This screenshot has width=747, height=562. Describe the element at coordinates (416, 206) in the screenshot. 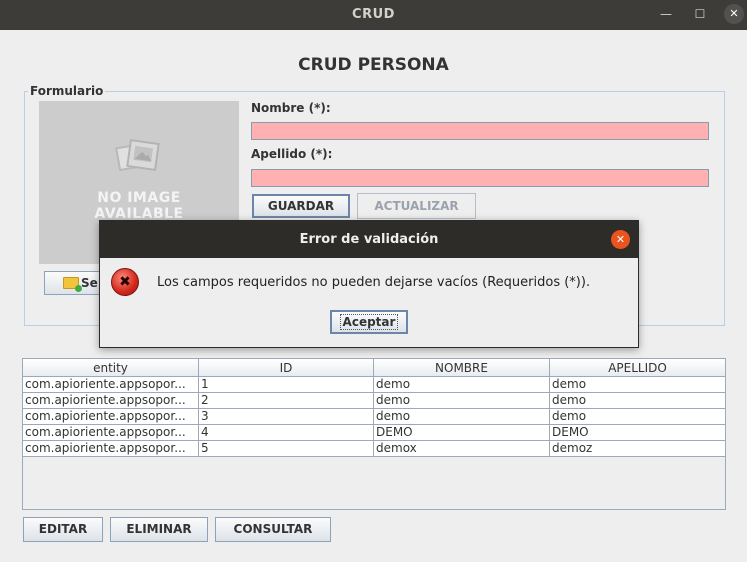

I see `actualizar-button: ACTUALIZAR` at that location.